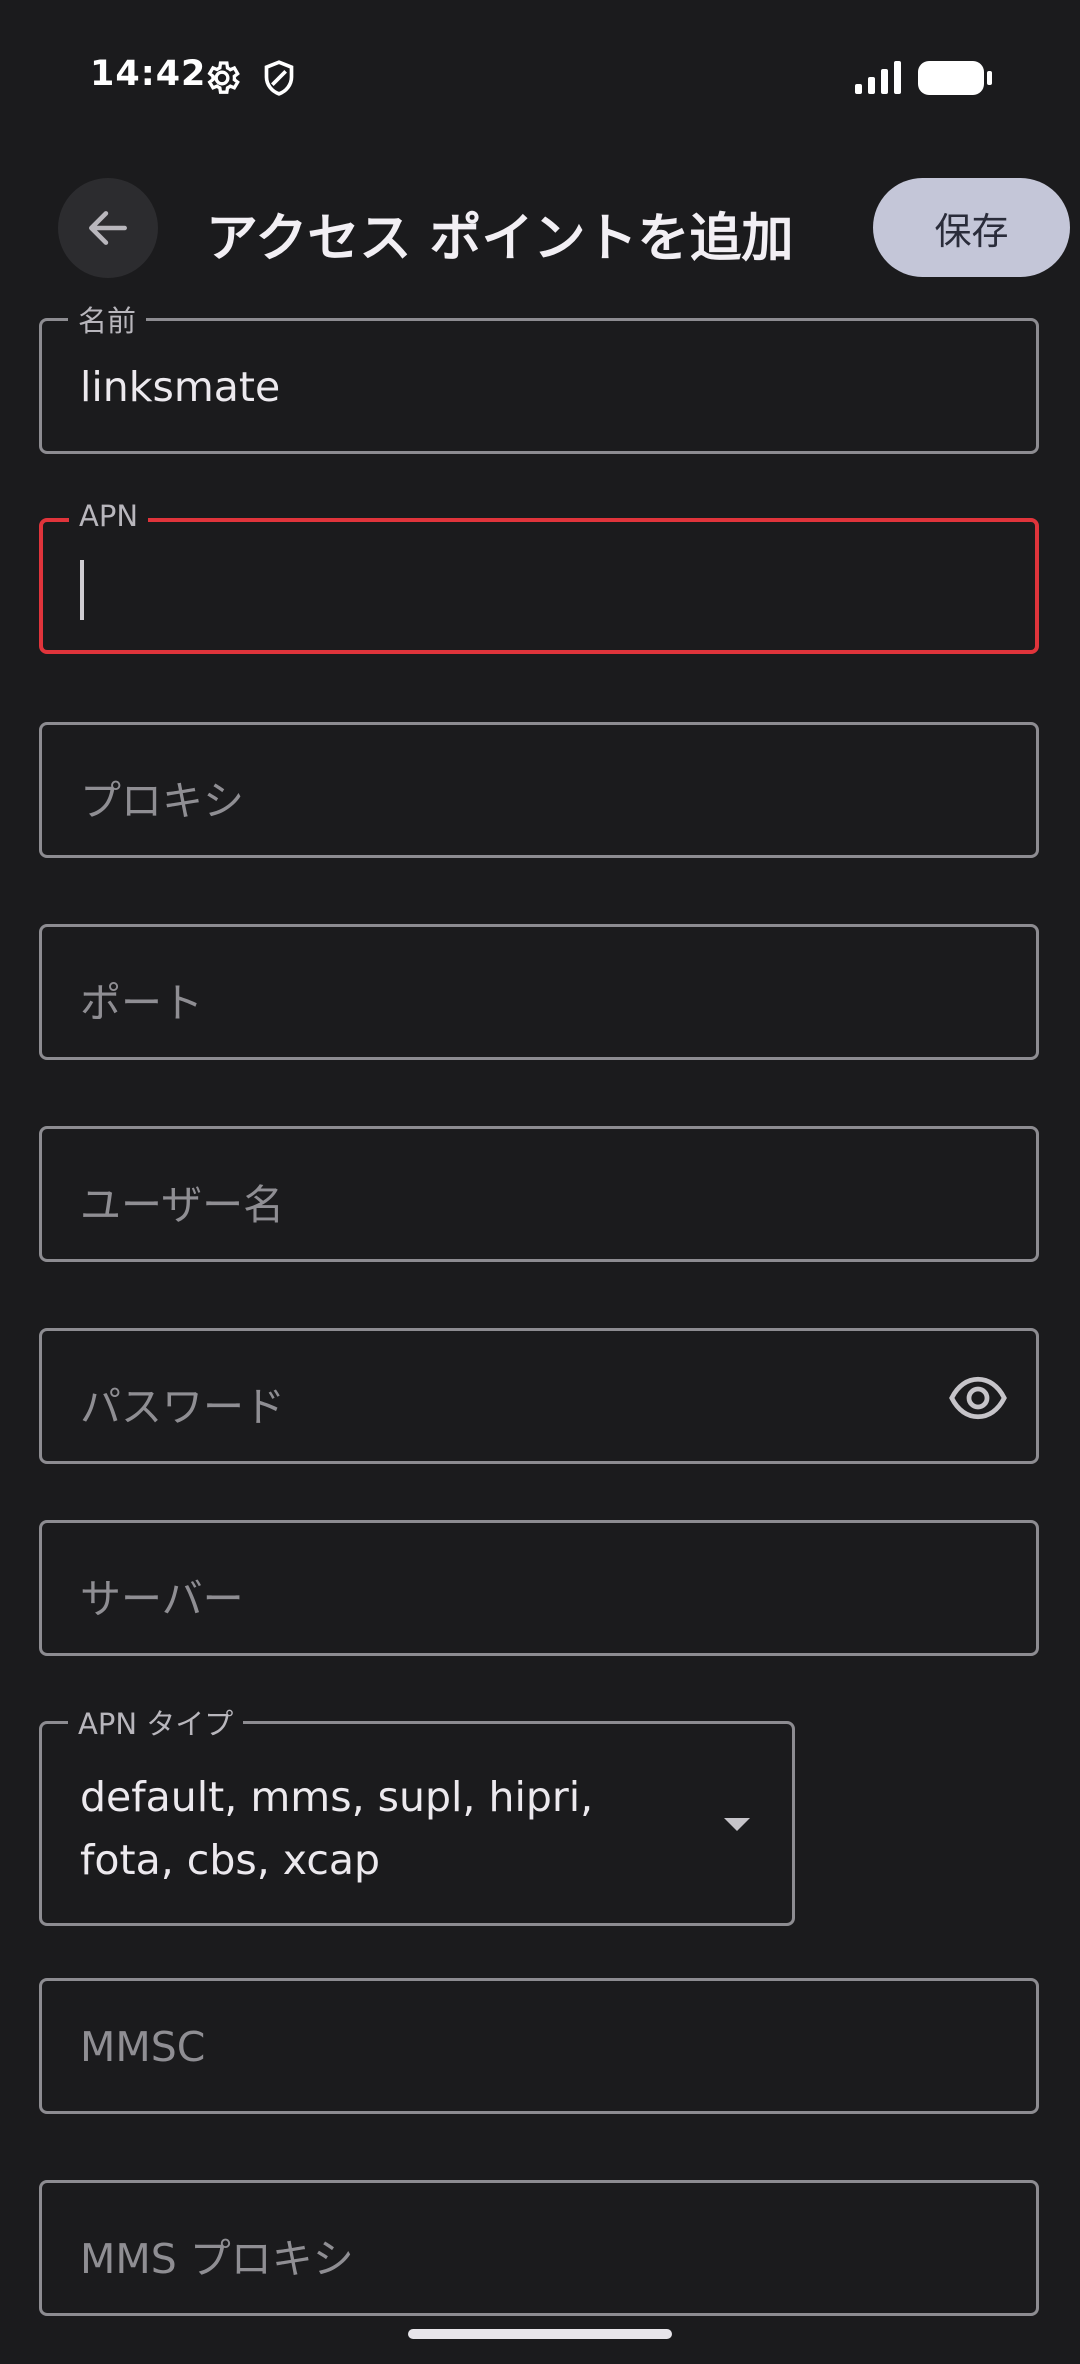 The height and width of the screenshot is (2364, 1080). Describe the element at coordinates (971, 227) in the screenshot. I see `save-button: 保存` at that location.